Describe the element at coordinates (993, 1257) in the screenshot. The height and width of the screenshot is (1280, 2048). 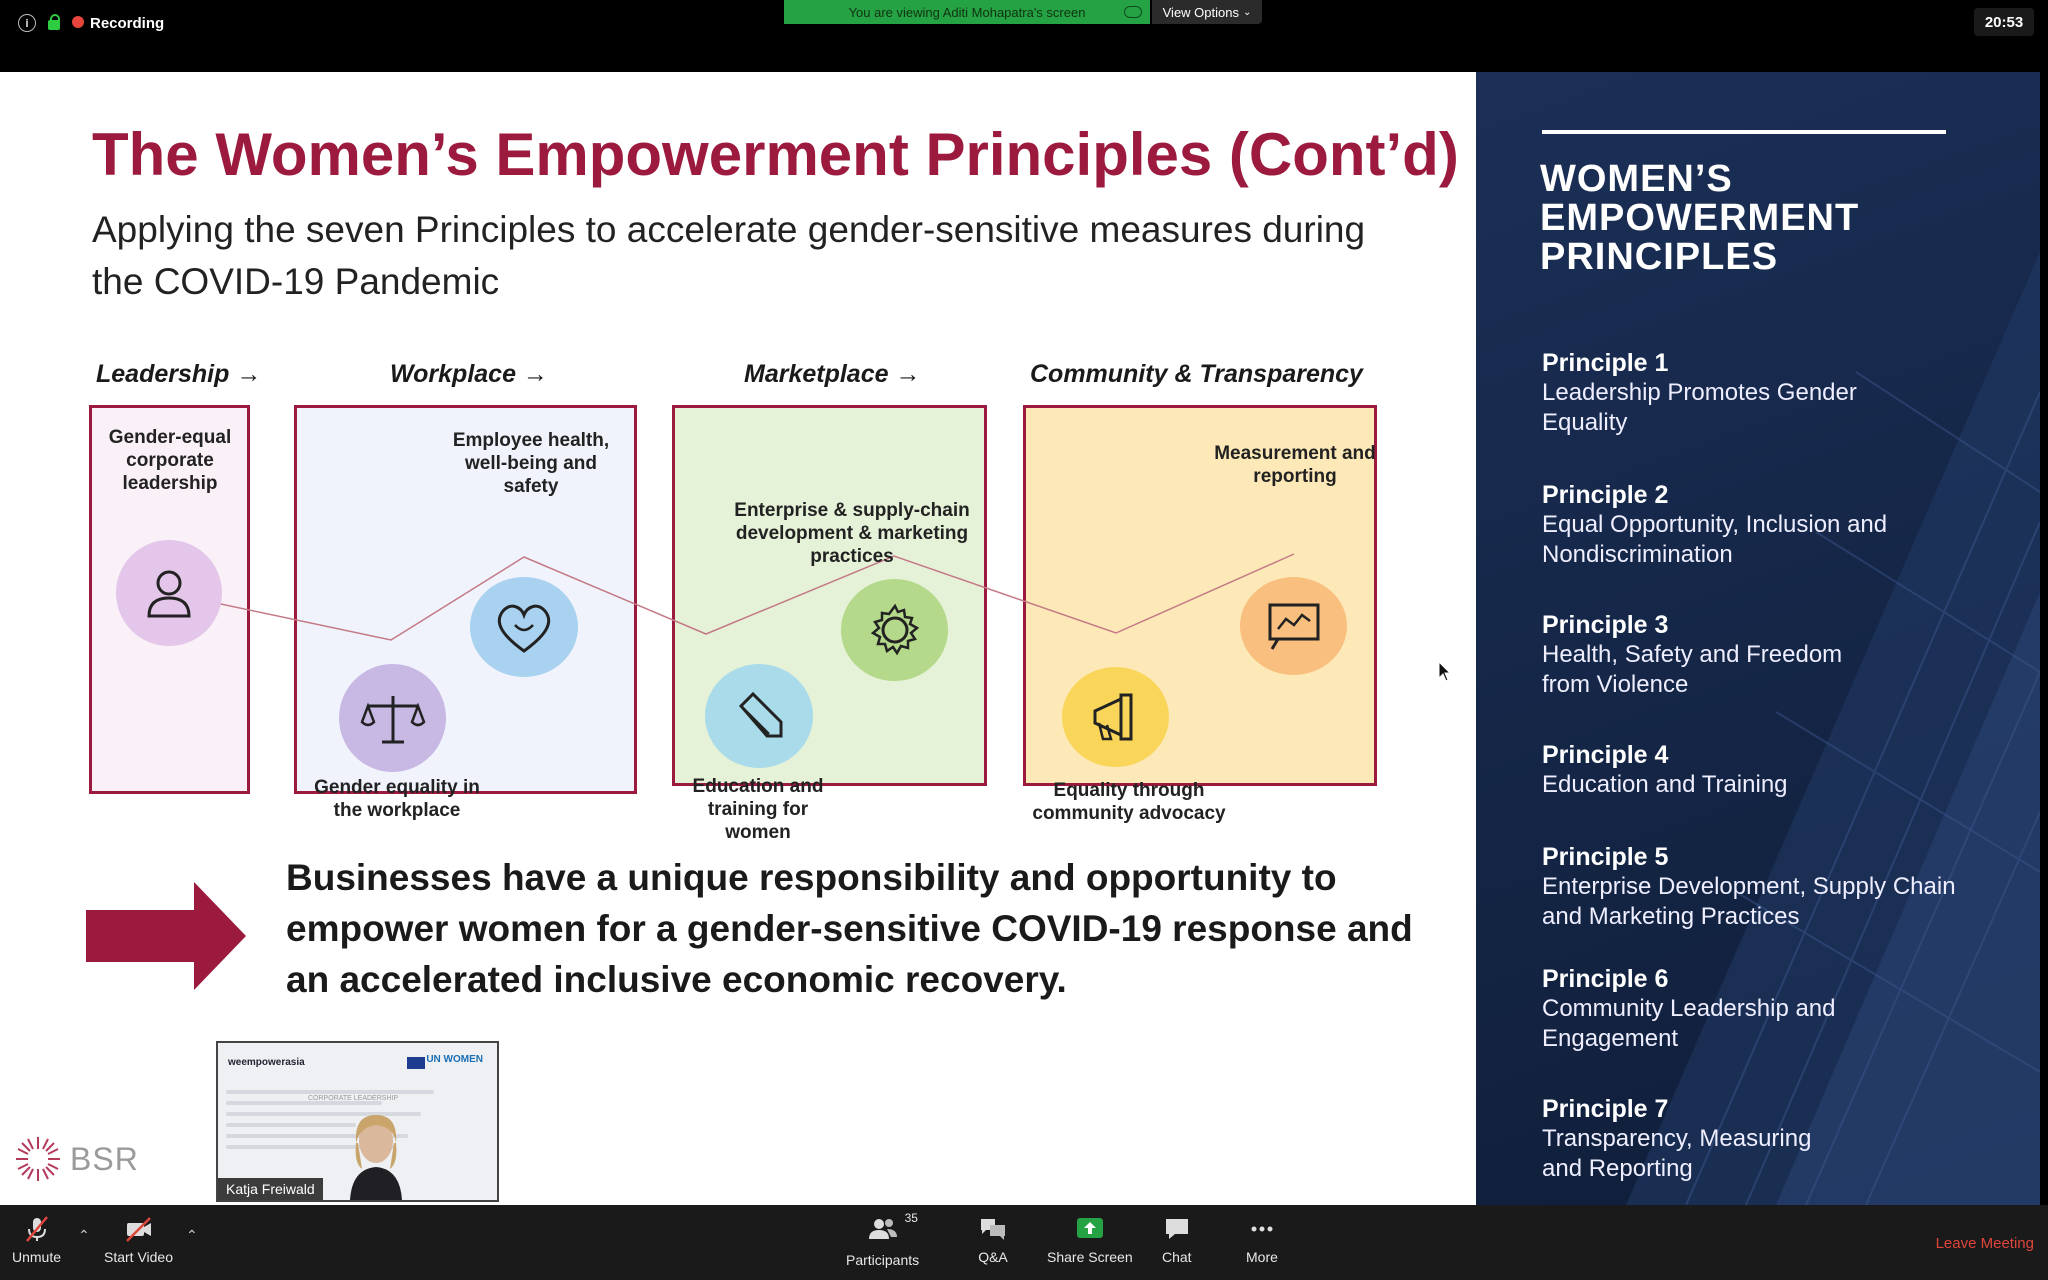
I see `qa-label: Q&A` at that location.